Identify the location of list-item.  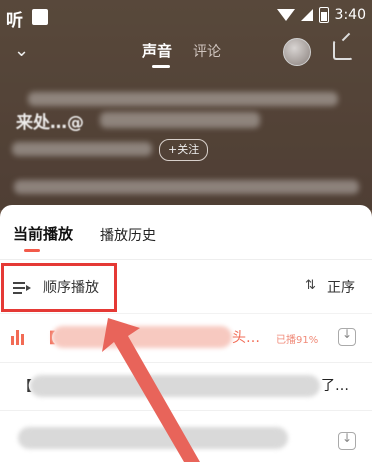
(186, 438).